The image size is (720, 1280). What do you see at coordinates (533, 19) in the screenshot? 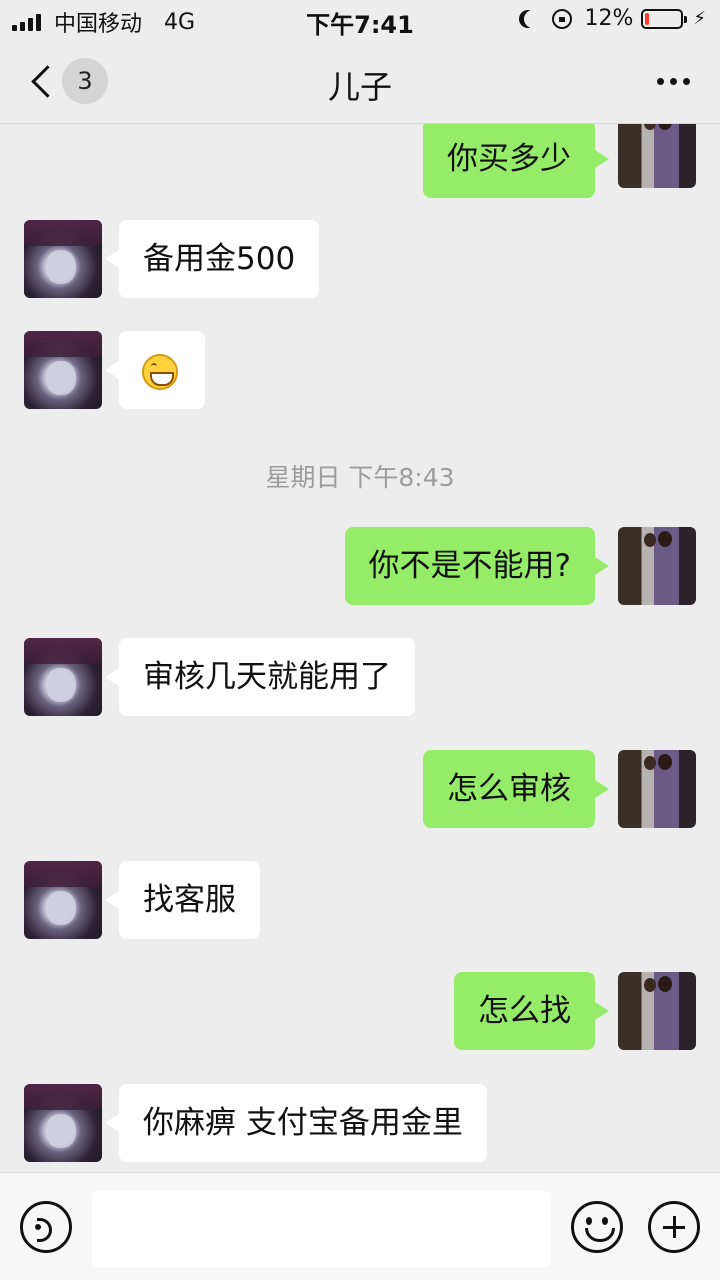
I see `moon-icon` at bounding box center [533, 19].